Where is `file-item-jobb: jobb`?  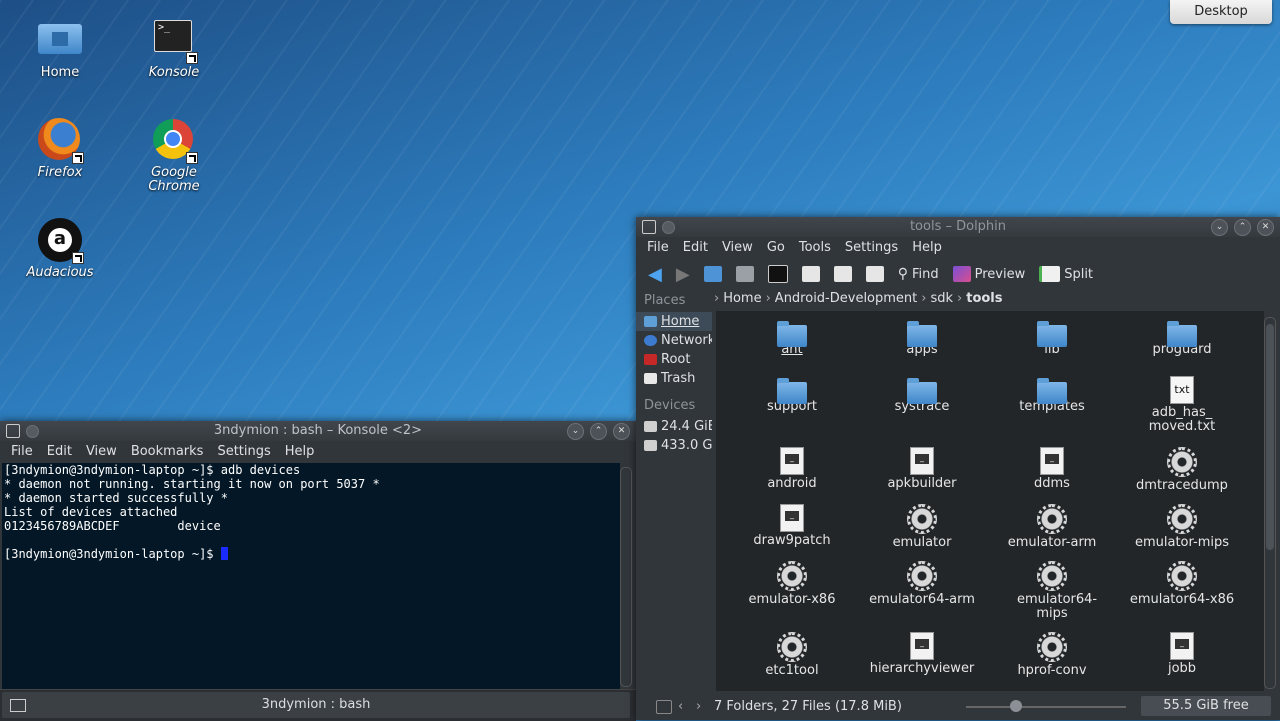
file-item-jobb: jobb is located at coordinates (1182, 654).